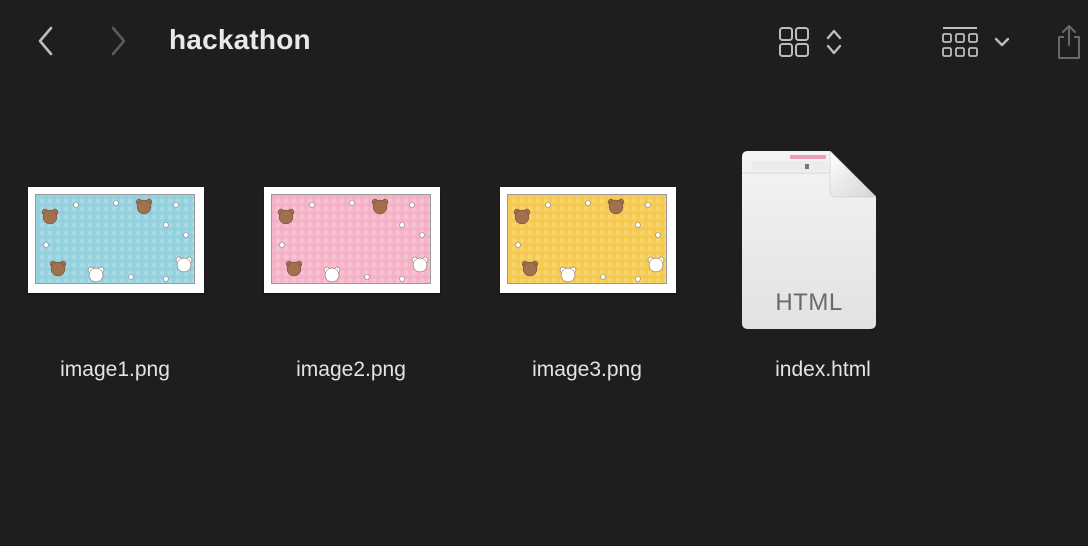  I want to click on file-thumbnail: HTML, so click(823, 237).